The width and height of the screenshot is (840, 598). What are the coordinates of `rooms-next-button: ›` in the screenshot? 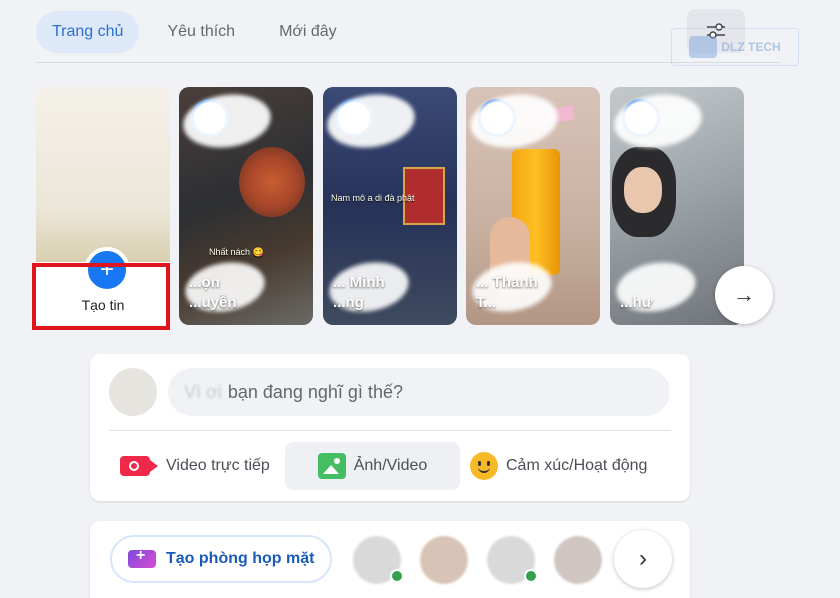 It's located at (643, 559).